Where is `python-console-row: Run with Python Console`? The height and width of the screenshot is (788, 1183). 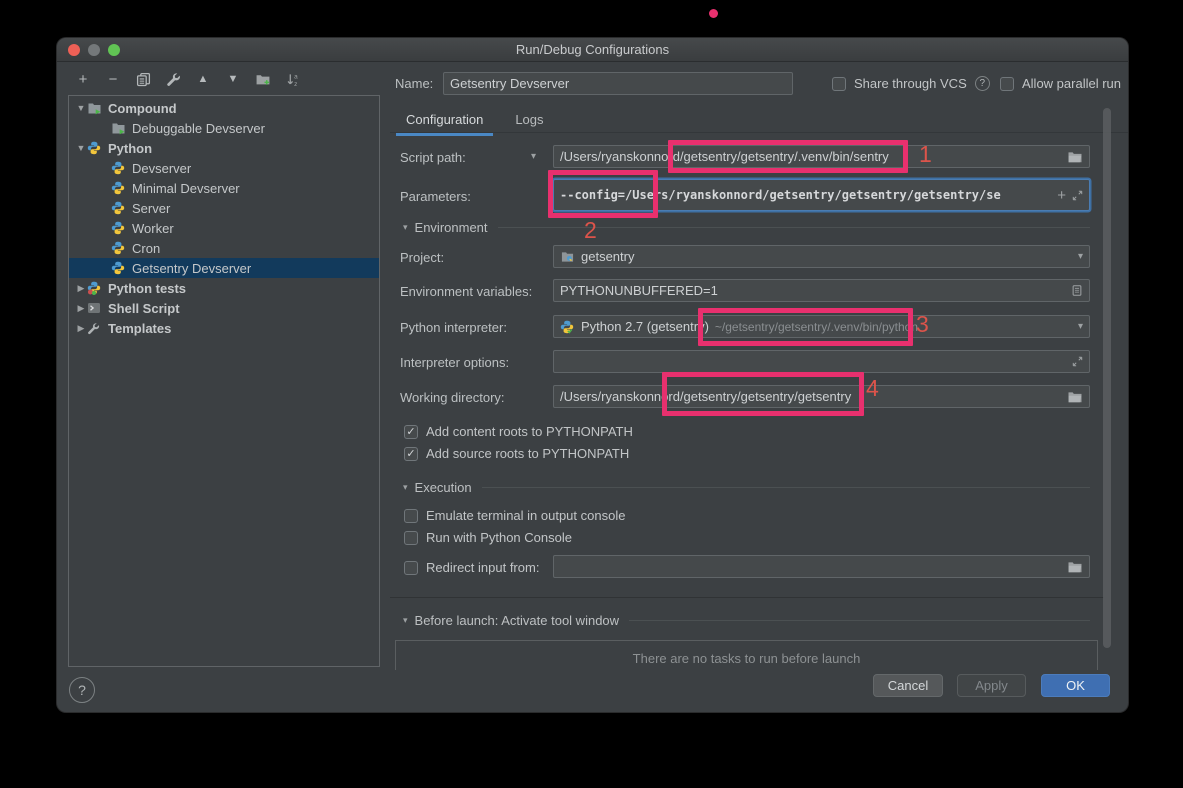 python-console-row: Run with Python Console is located at coordinates (488, 537).